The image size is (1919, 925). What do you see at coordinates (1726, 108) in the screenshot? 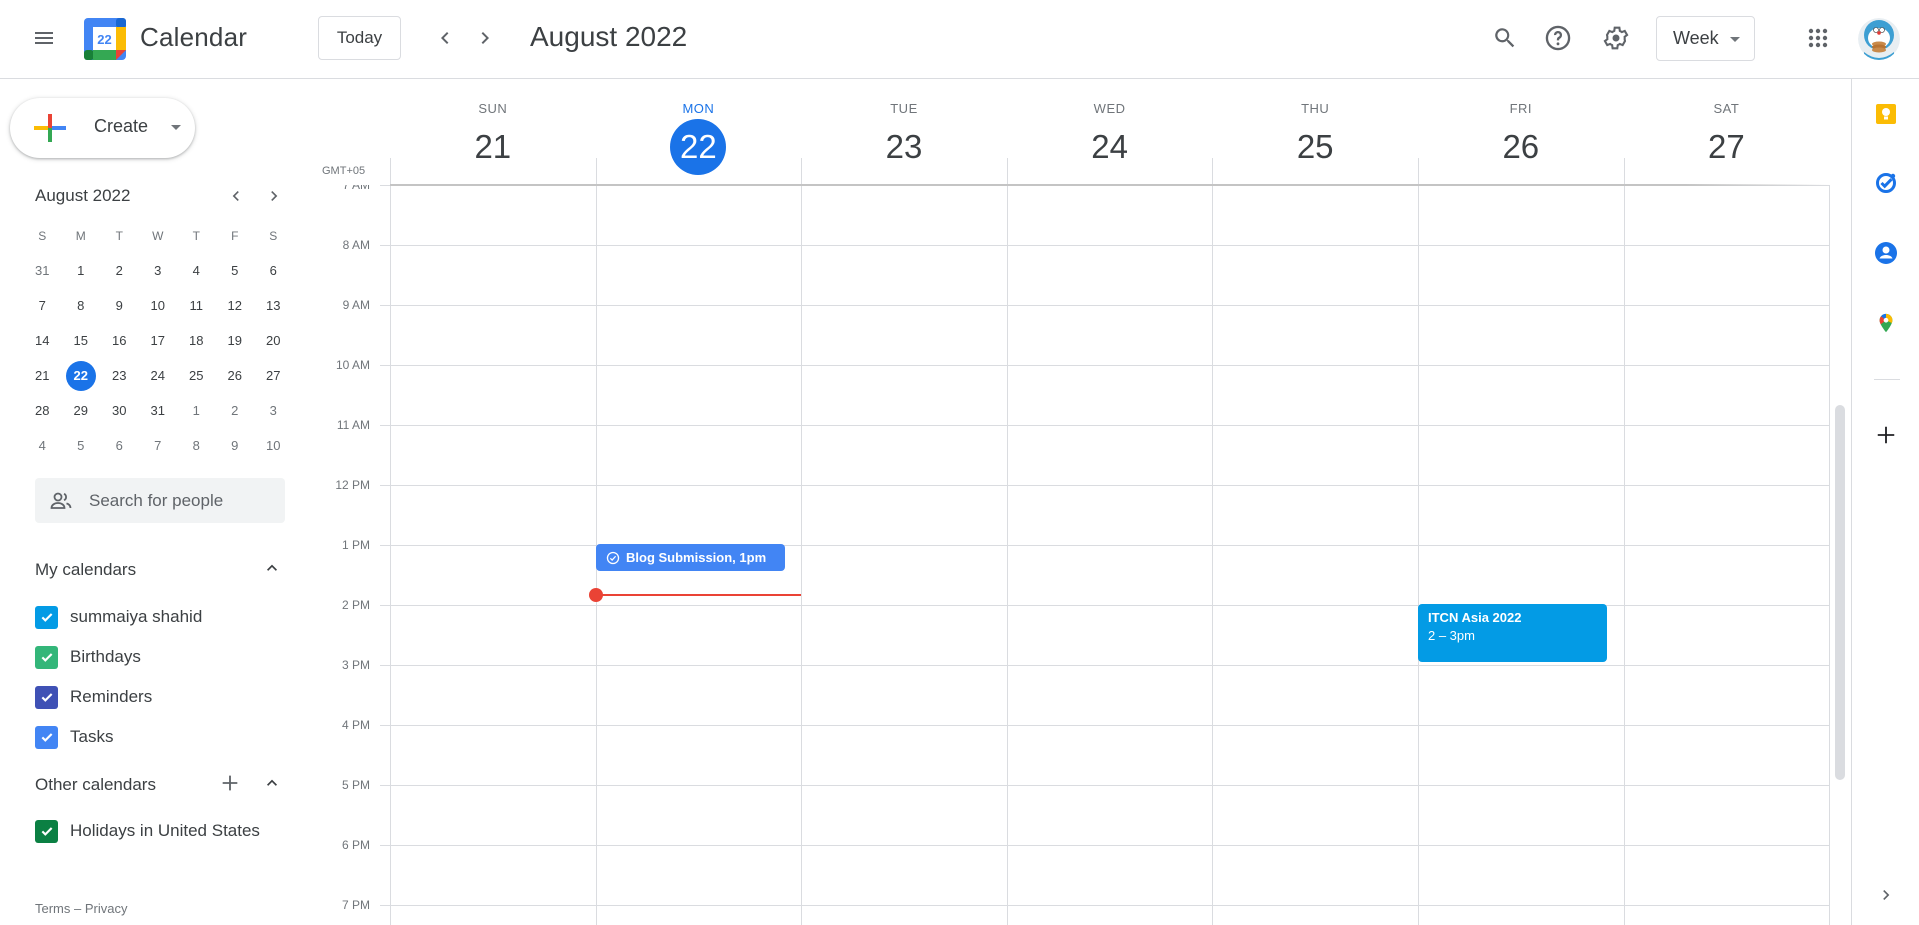
I see `day-of-week: SAT` at bounding box center [1726, 108].